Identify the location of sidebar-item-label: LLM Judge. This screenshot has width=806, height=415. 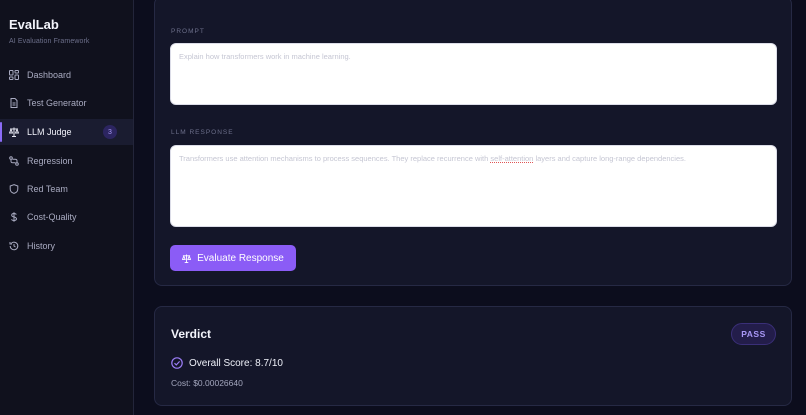
(49, 132).